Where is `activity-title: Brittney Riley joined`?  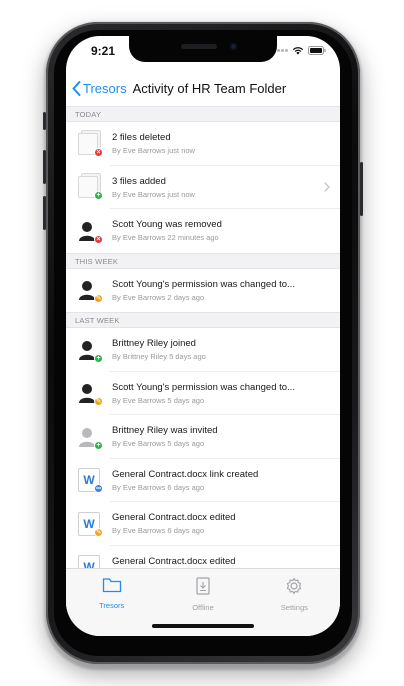
activity-title: Brittney Riley joined is located at coordinates (154, 344).